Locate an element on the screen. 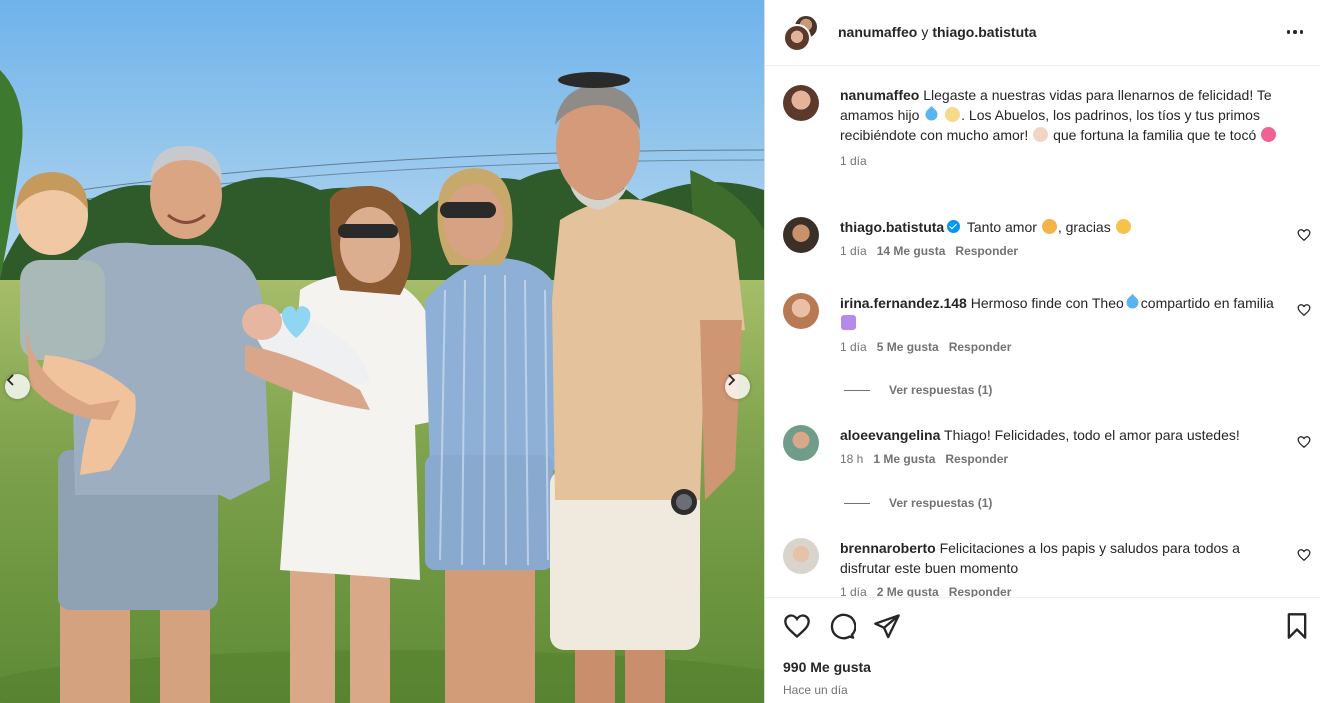 The width and height of the screenshot is (1320, 703). coauthor-username: thiago.batistuta is located at coordinates (984, 32).